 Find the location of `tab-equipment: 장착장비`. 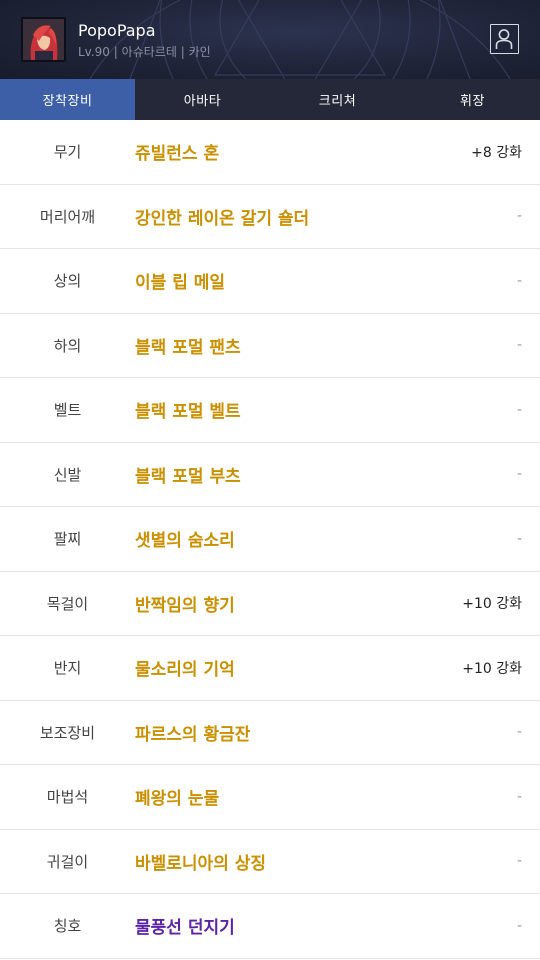

tab-equipment: 장착장비 is located at coordinates (67, 99).